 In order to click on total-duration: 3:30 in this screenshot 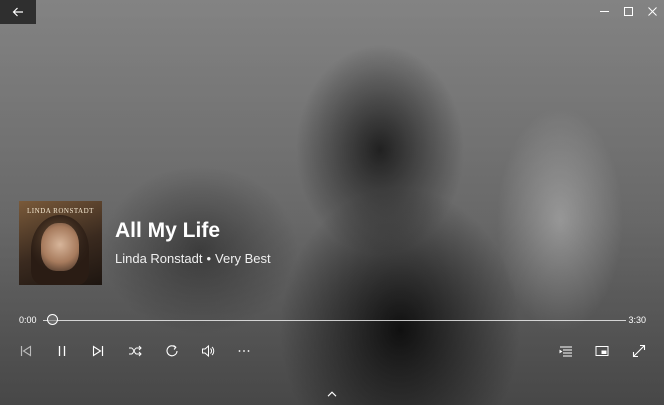, I will do `click(637, 320)`.